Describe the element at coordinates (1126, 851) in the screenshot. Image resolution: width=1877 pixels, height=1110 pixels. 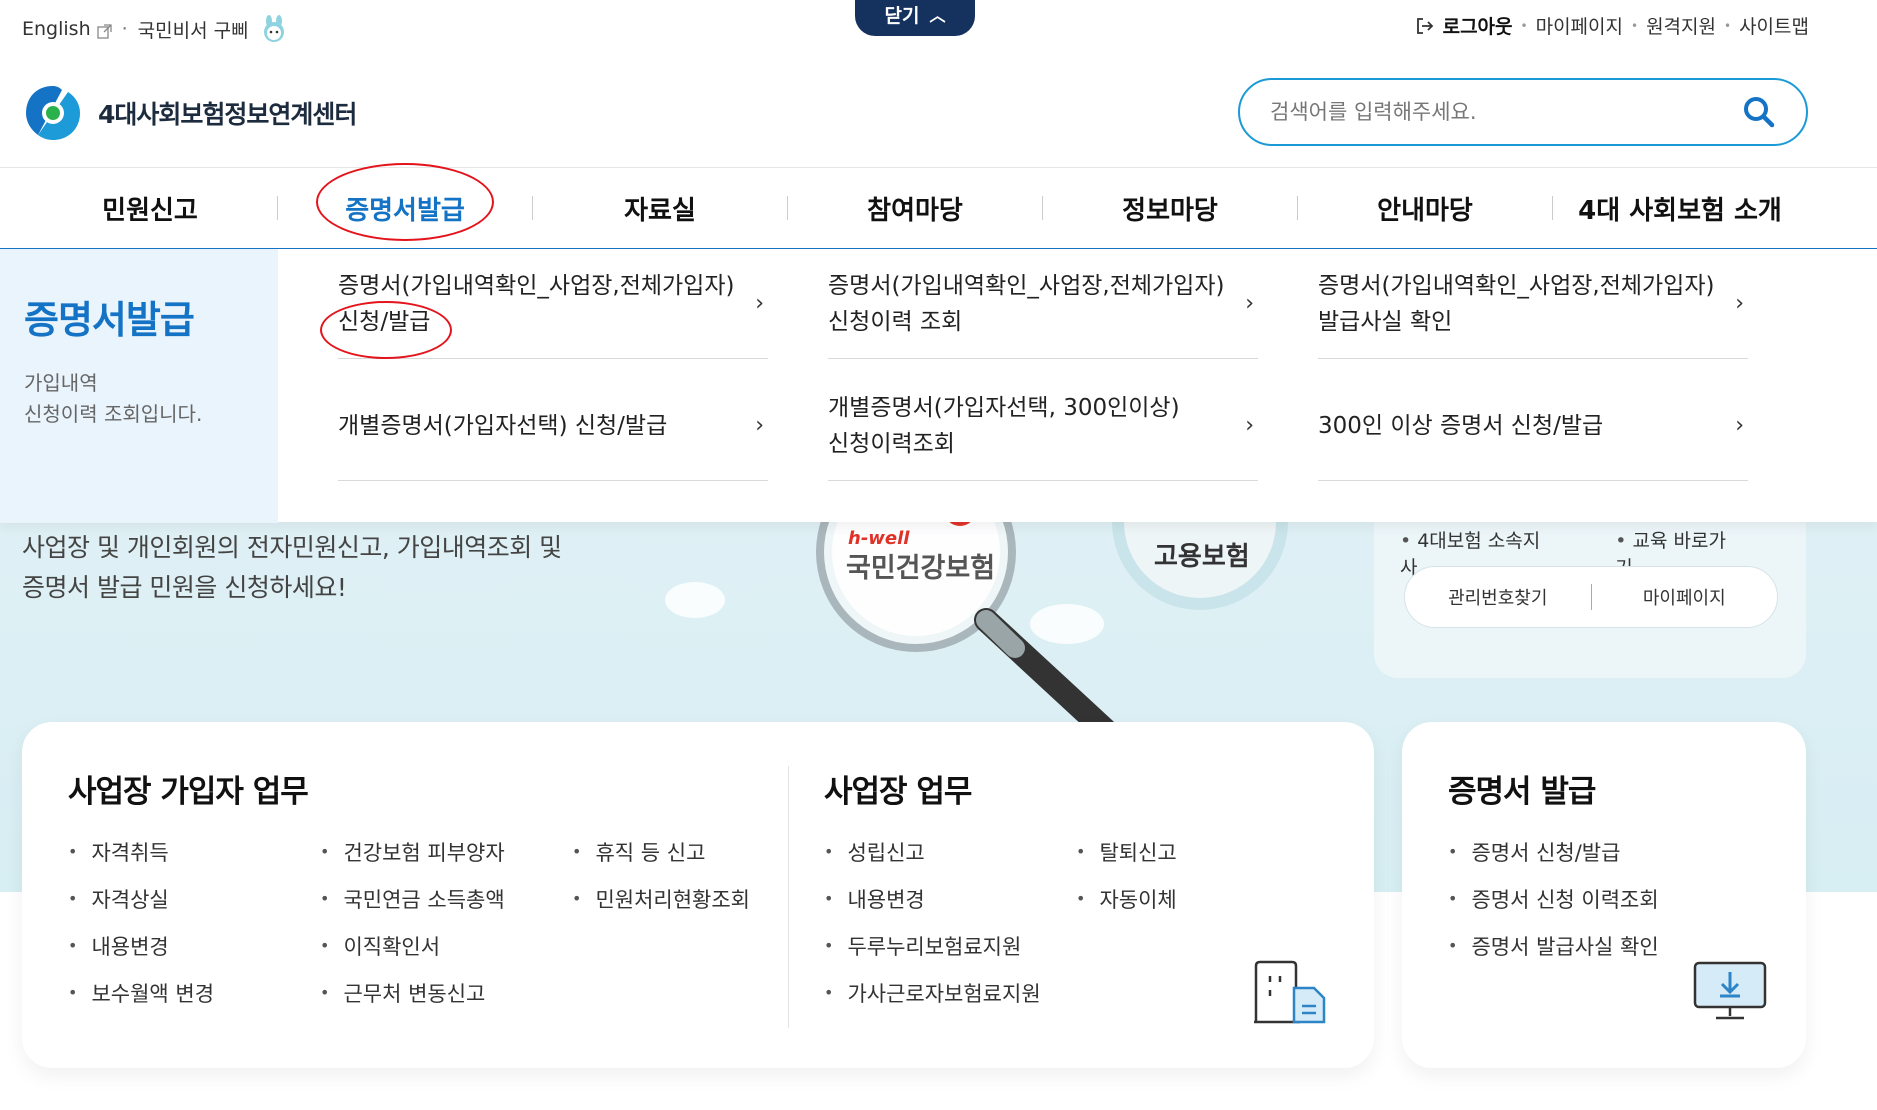
I see `list-item: 탈퇴신고` at that location.